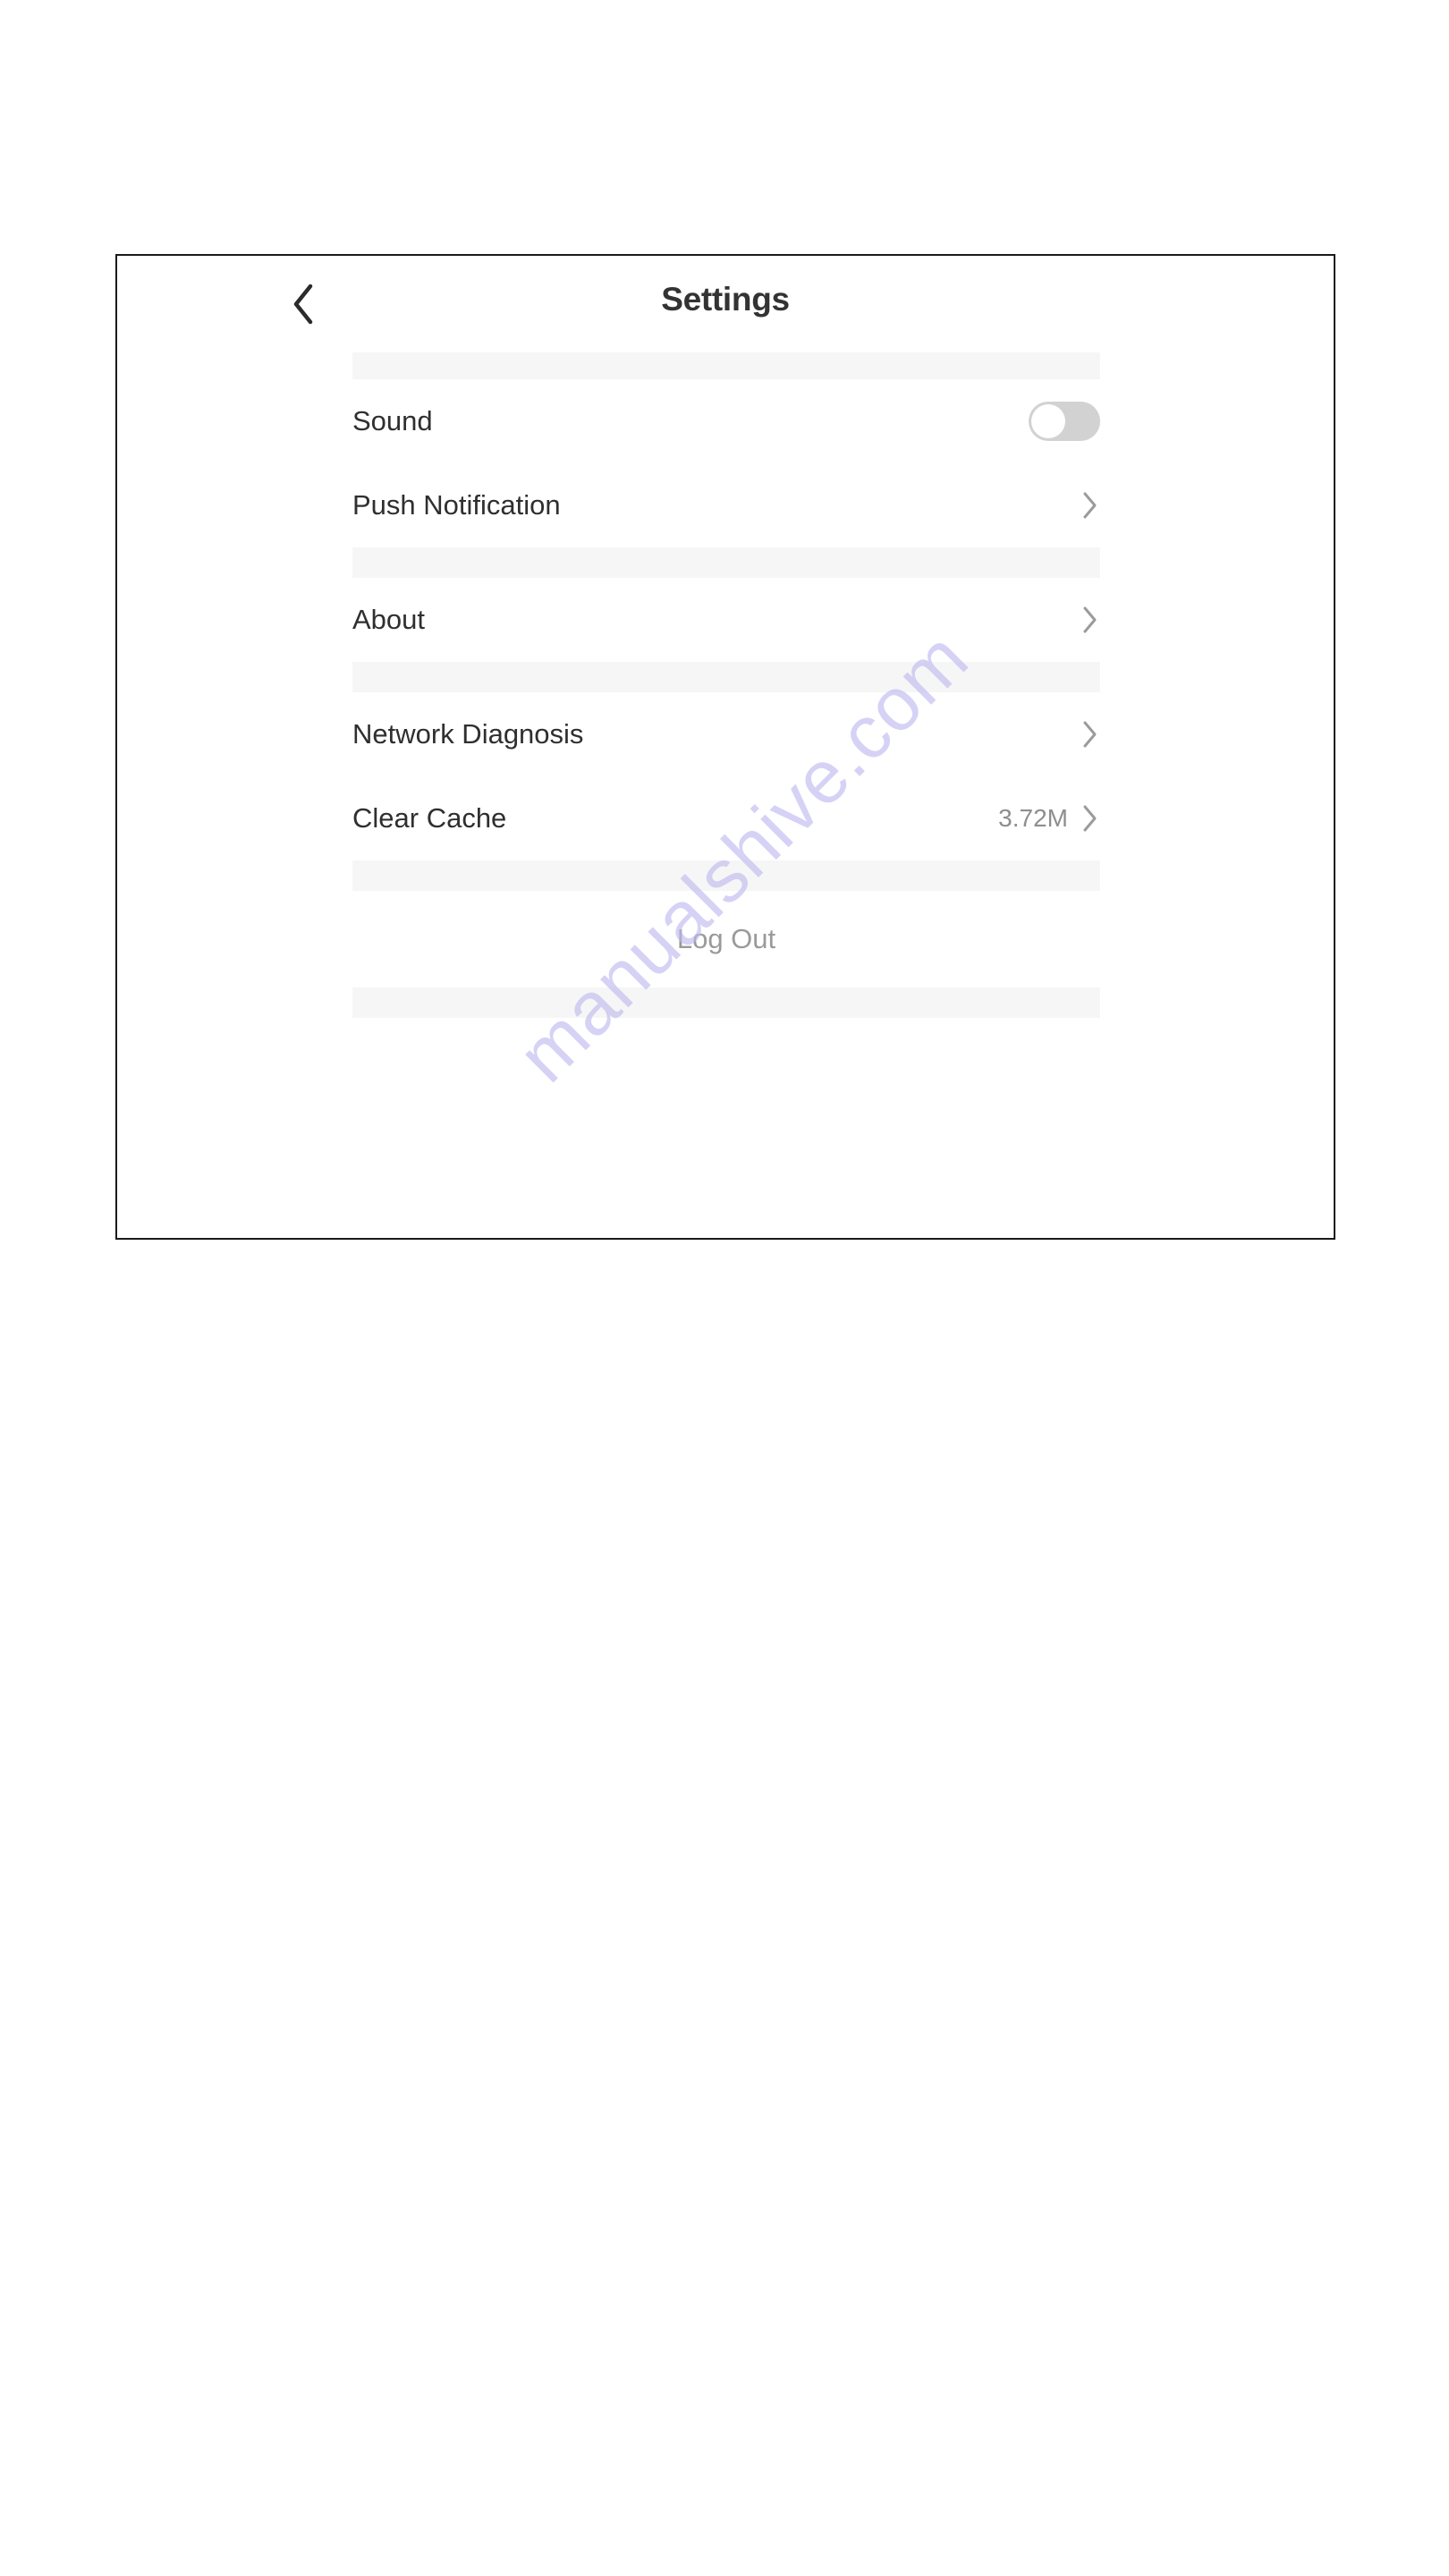 This screenshot has width=1449, height=2576. I want to click on logout-label: Log Out, so click(726, 938).